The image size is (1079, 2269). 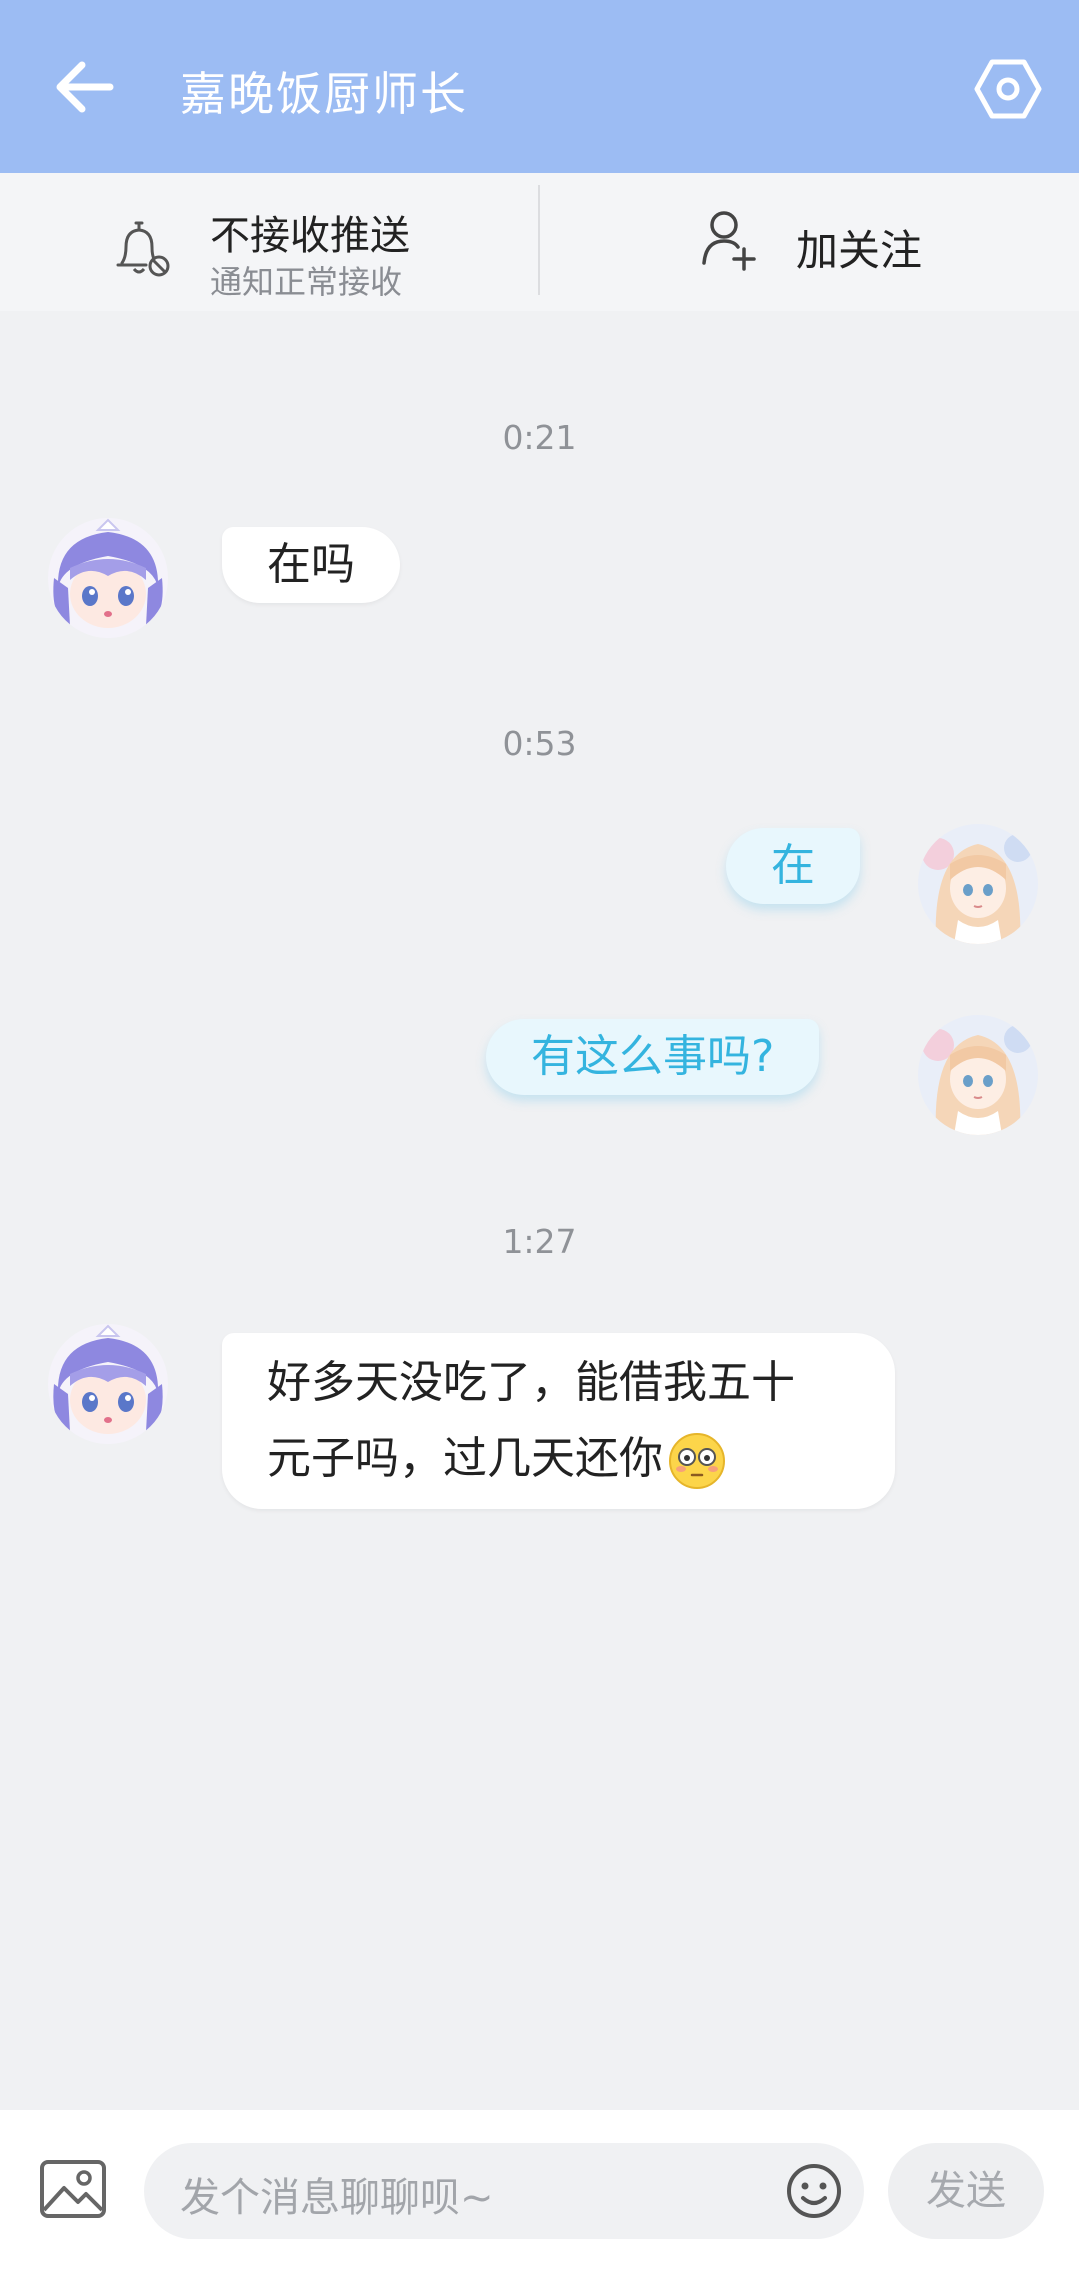 I want to click on divider, so click(x=539, y=240).